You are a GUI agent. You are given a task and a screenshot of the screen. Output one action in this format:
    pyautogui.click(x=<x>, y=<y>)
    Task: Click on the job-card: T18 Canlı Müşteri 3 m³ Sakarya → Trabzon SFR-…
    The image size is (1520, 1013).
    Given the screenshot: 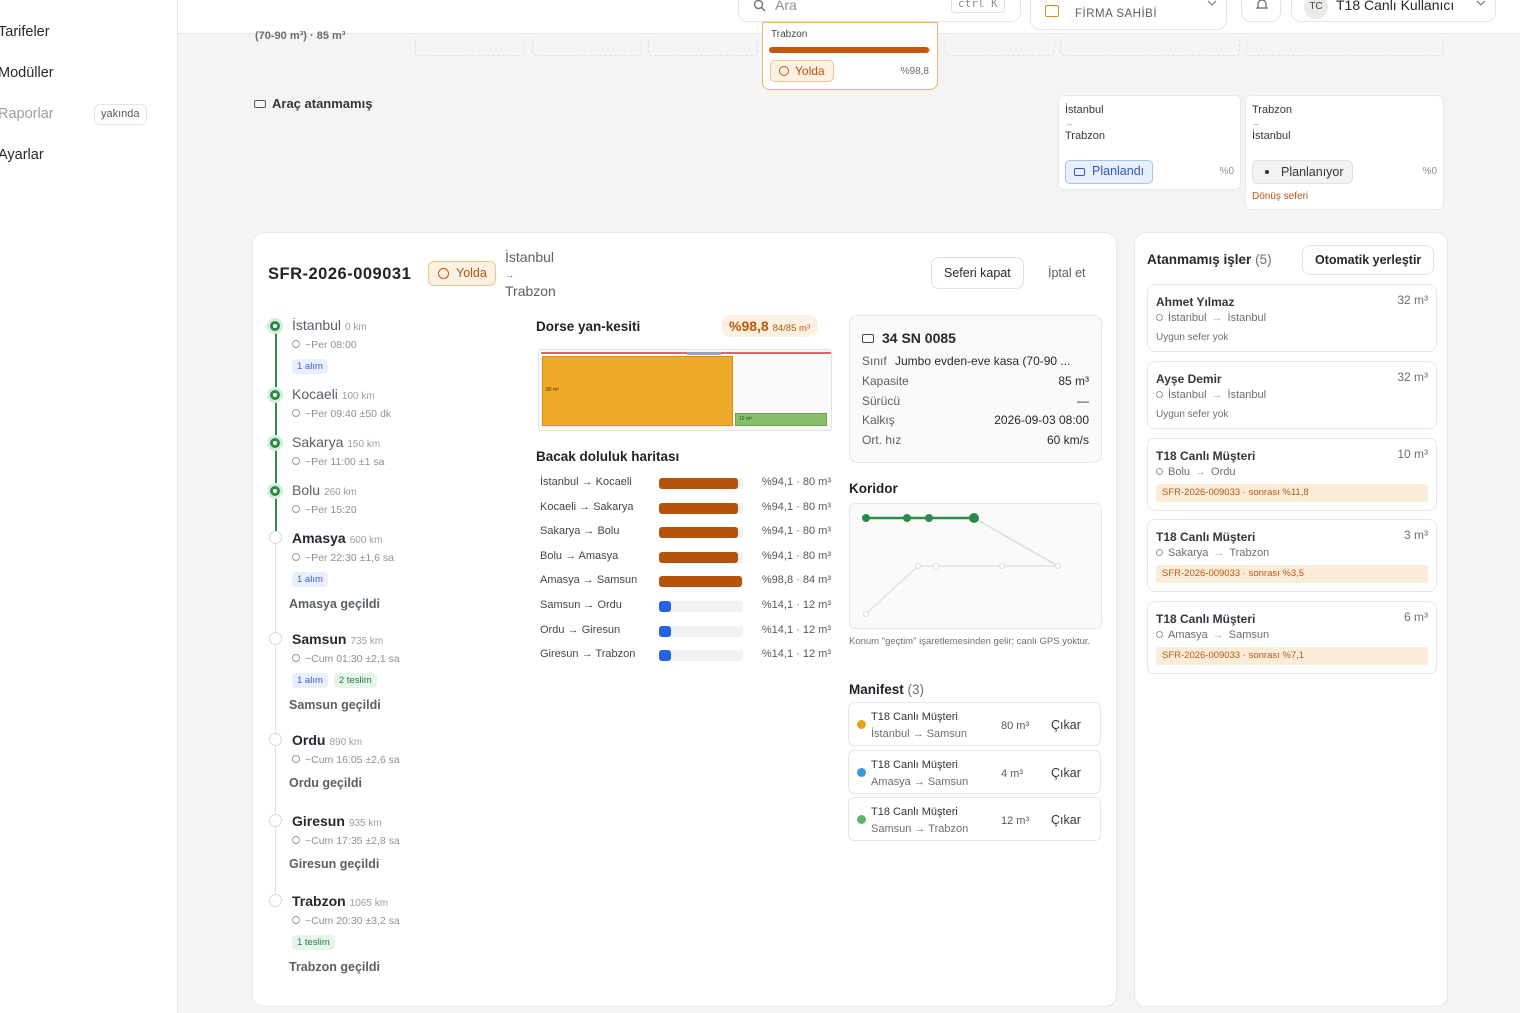 What is the action you would take?
    pyautogui.click(x=1292, y=555)
    